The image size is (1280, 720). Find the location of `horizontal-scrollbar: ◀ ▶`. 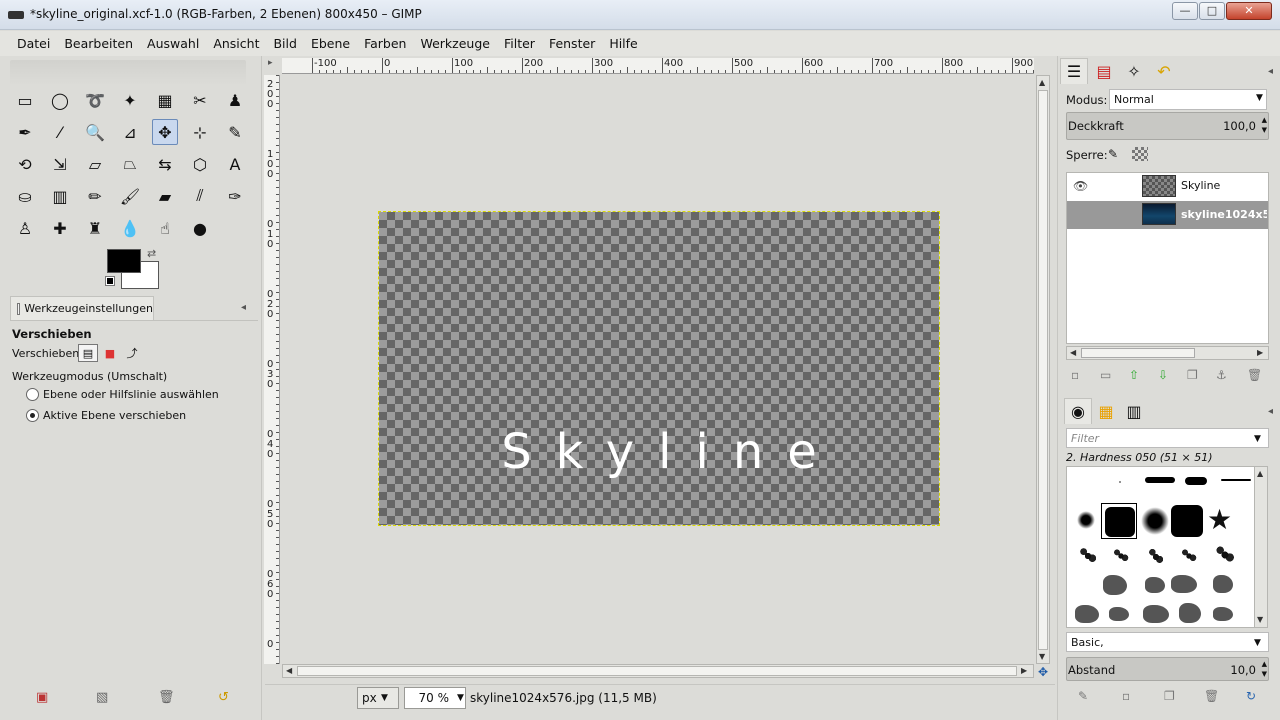

horizontal-scrollbar: ◀ ▶ is located at coordinates (658, 671).